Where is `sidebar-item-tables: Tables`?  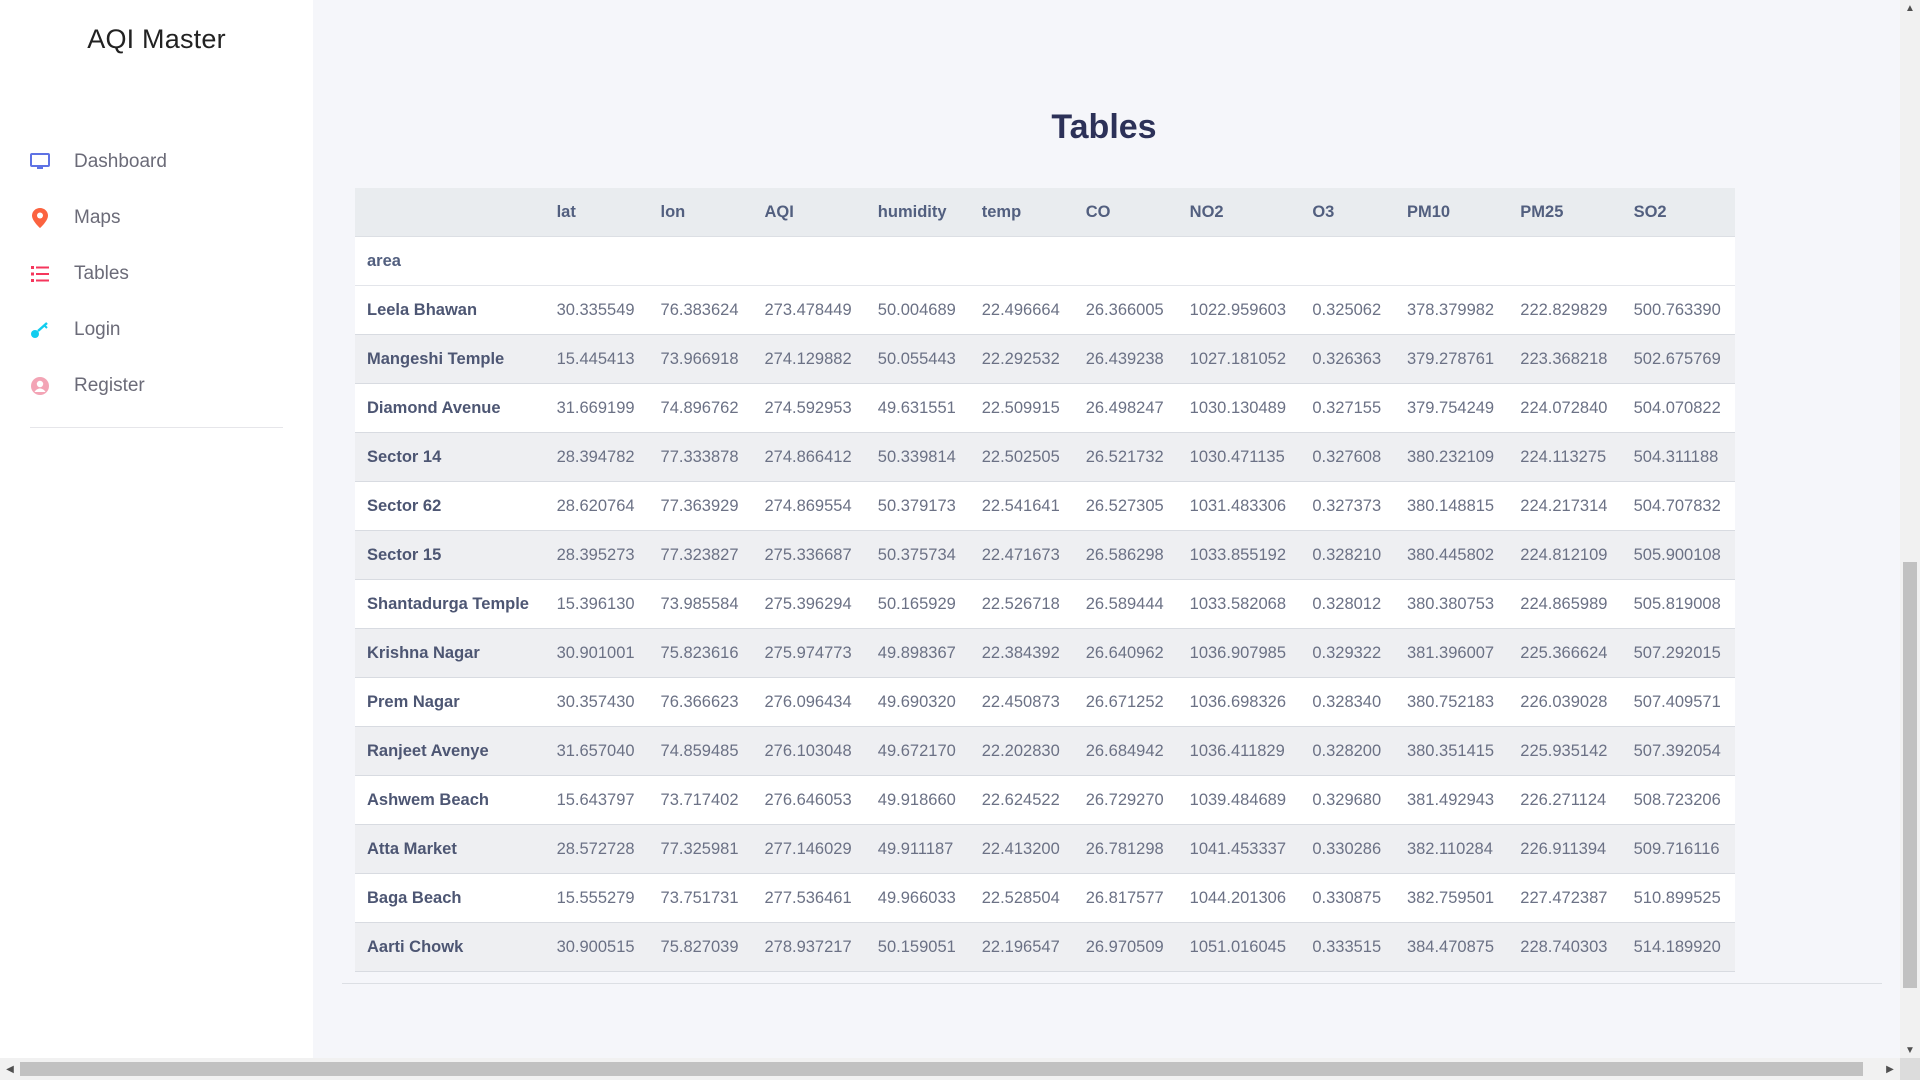
sidebar-item-tables: Tables is located at coordinates (156, 274).